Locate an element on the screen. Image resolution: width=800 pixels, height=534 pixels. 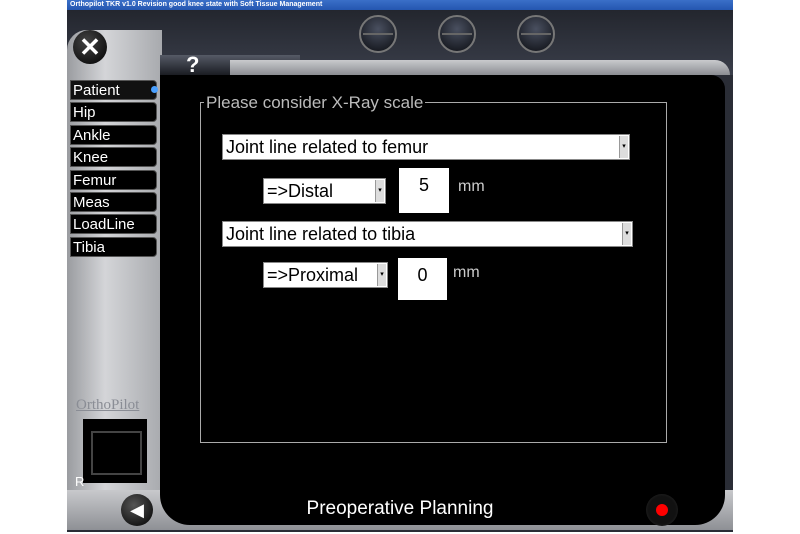
sidebar-item-loadline: LoadLine is located at coordinates (113, 224).